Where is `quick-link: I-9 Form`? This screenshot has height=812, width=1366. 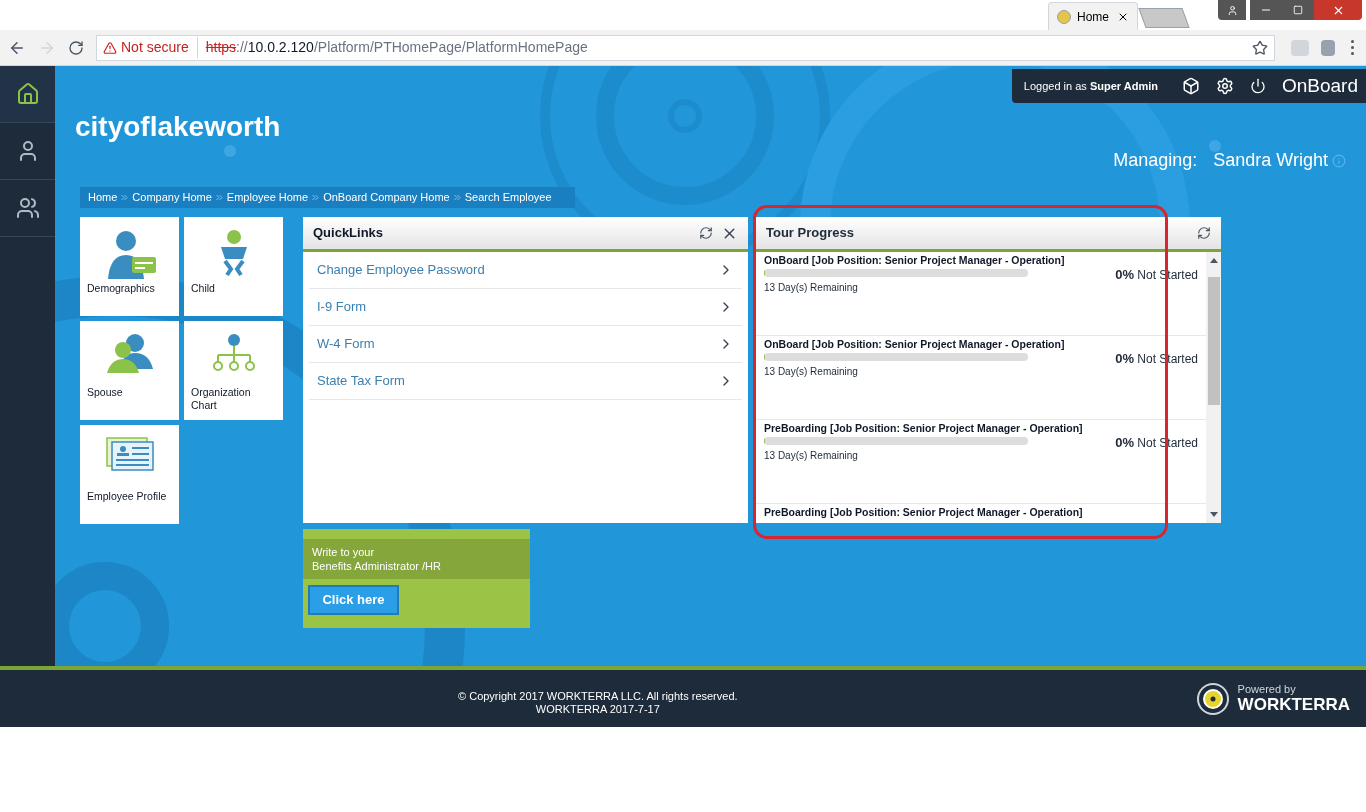 quick-link: I-9 Form is located at coordinates (525, 307).